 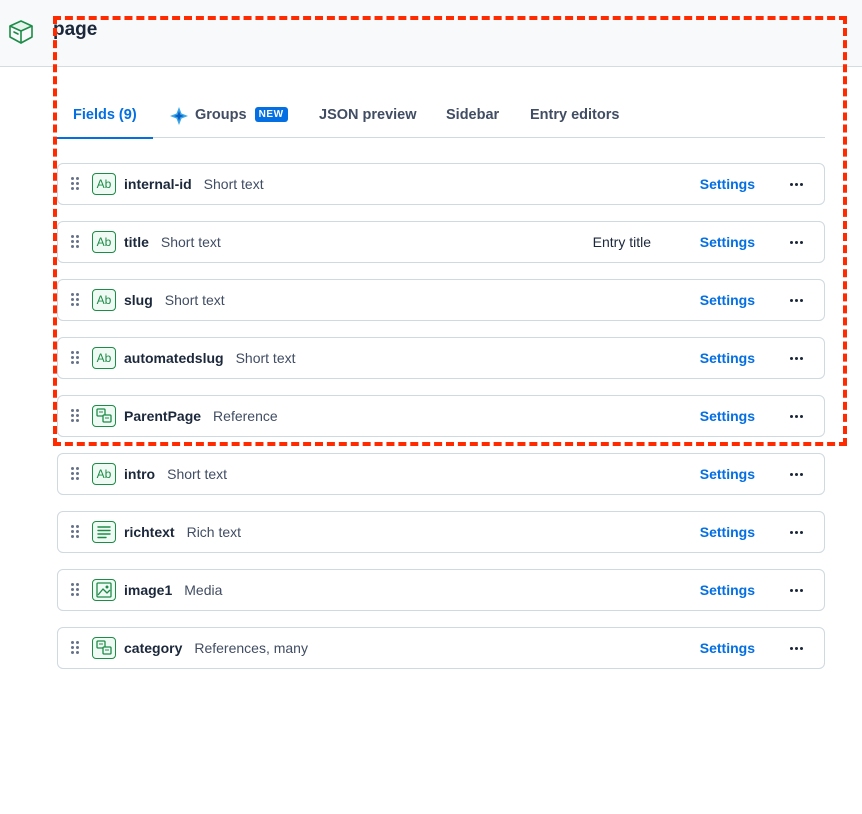 What do you see at coordinates (441, 358) in the screenshot?
I see `field-row: Ab automatedslug Short text Settings` at bounding box center [441, 358].